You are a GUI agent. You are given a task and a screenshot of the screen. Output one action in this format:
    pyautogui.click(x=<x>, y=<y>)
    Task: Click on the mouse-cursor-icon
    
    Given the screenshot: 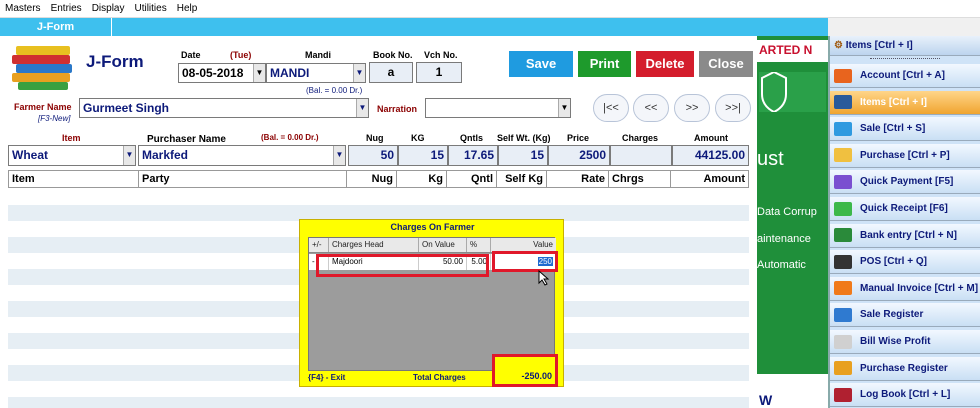 What is the action you would take?
    pyautogui.click(x=544, y=278)
    